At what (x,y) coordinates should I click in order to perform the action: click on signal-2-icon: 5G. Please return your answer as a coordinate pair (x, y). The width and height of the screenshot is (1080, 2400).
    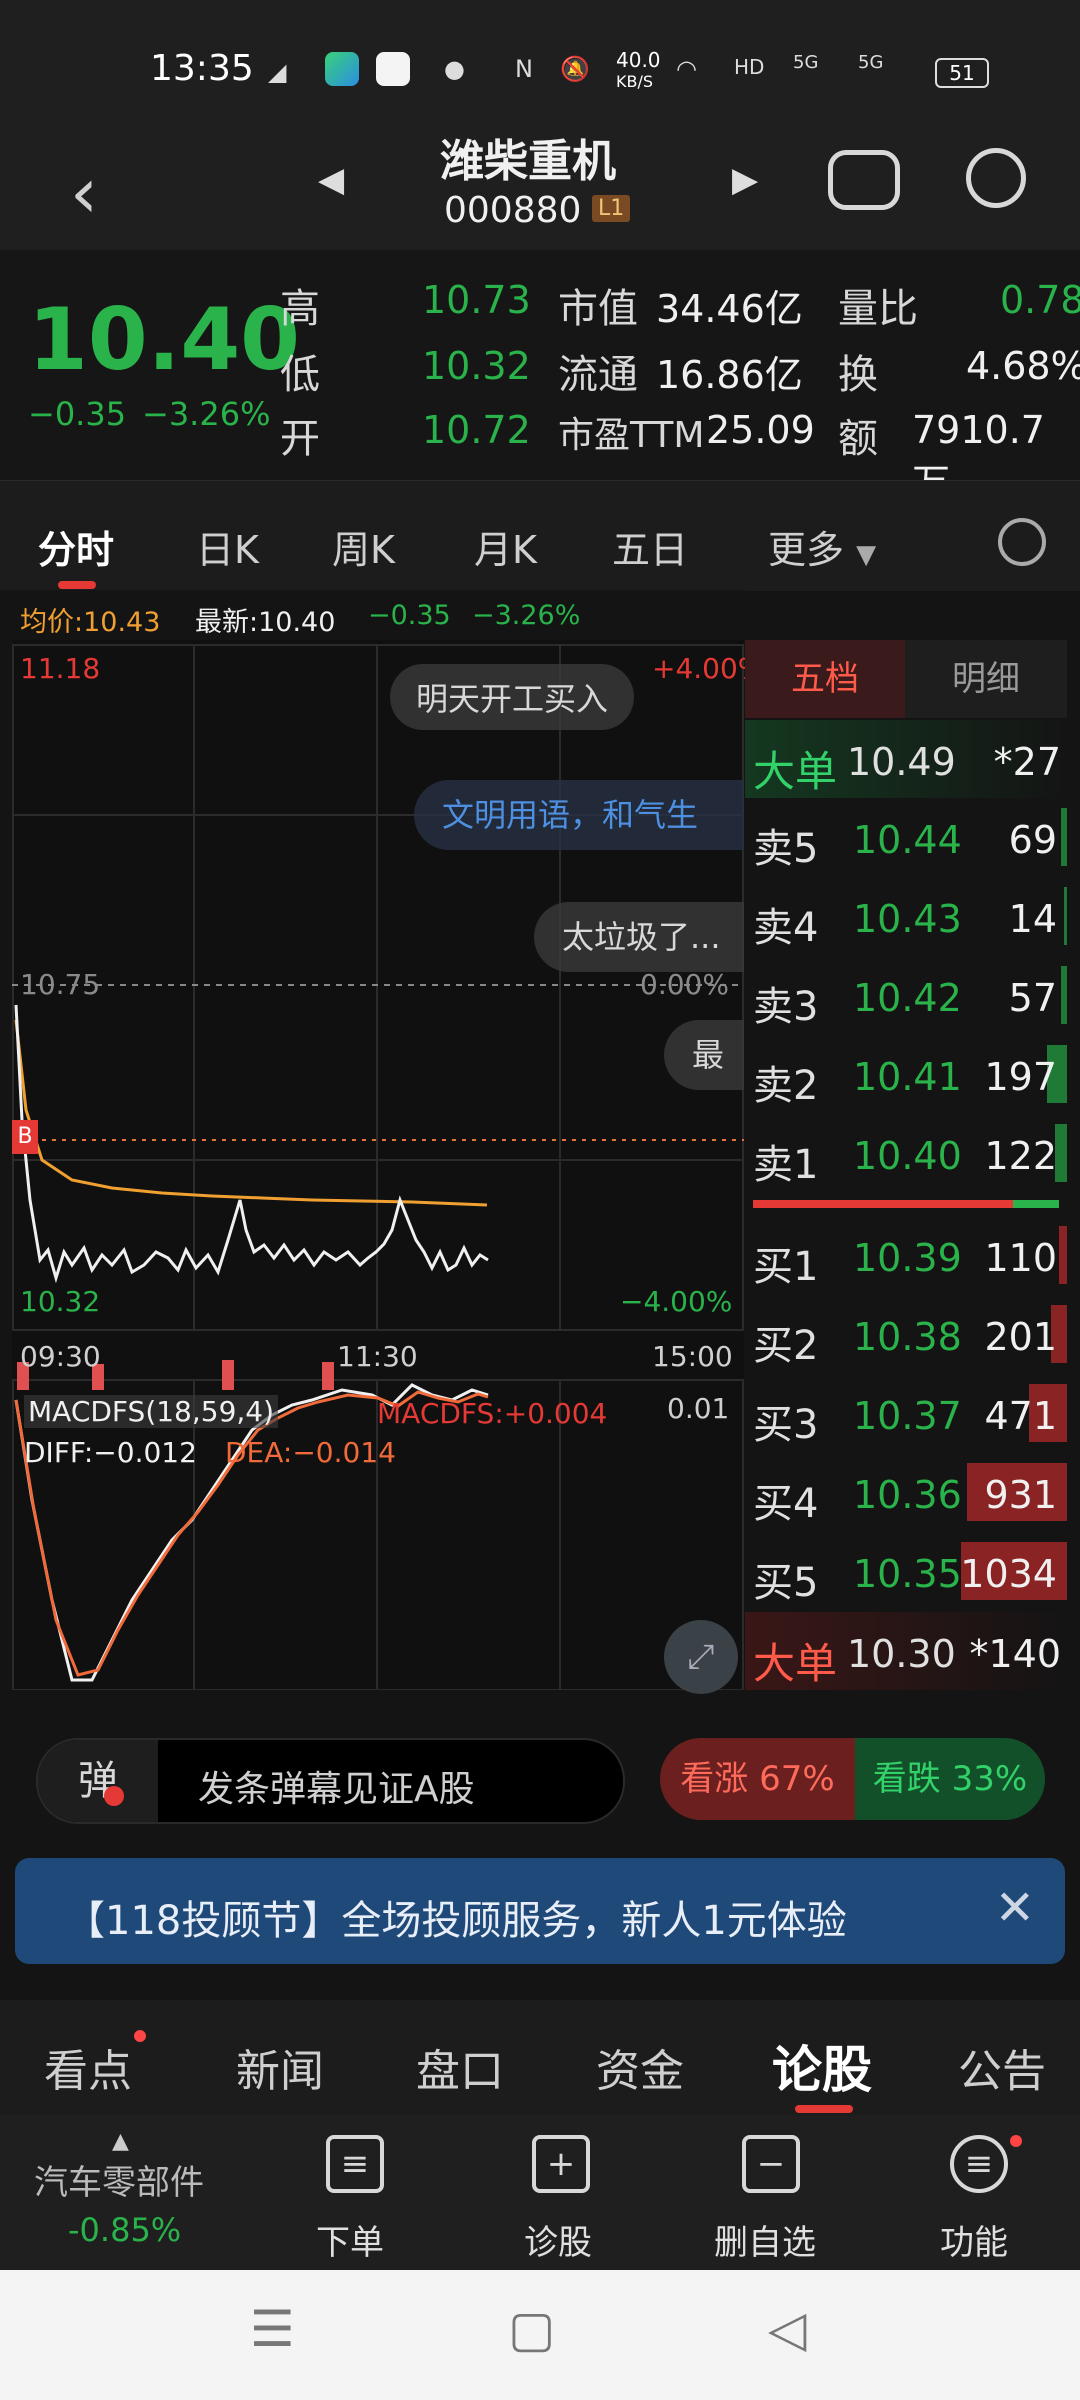
    Looking at the image, I should click on (871, 62).